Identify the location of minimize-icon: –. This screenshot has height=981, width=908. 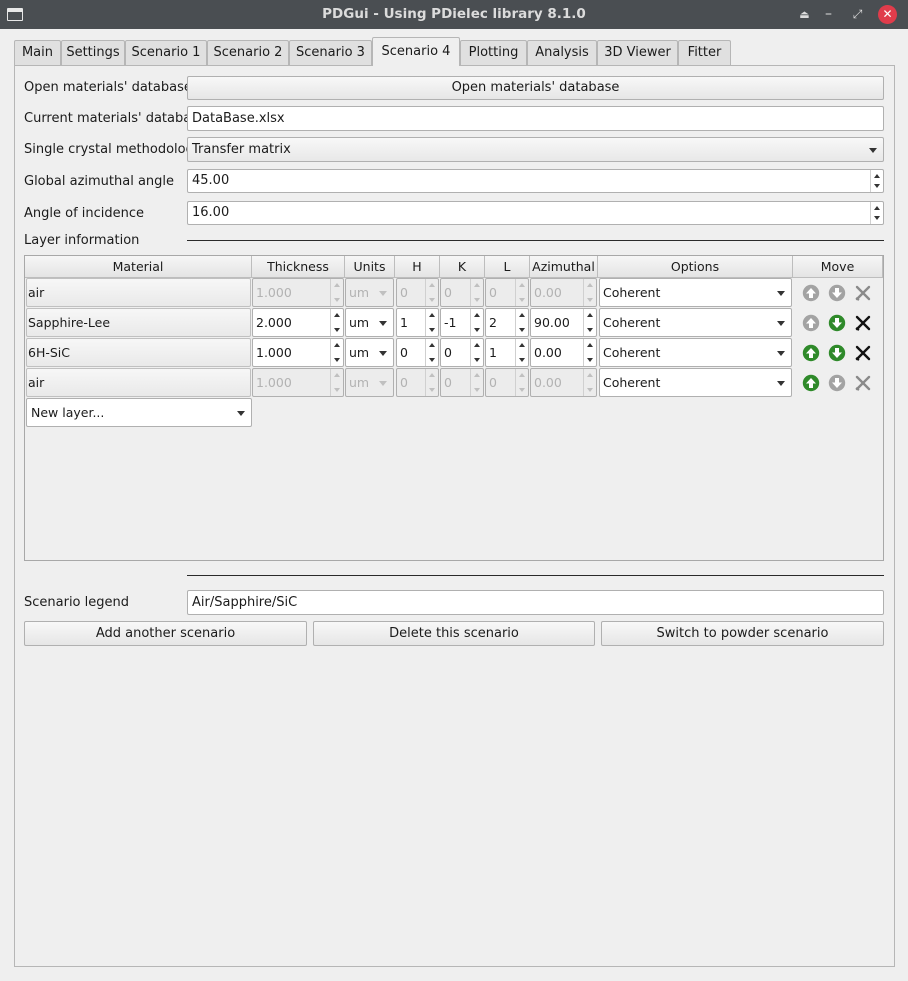
(828, 14).